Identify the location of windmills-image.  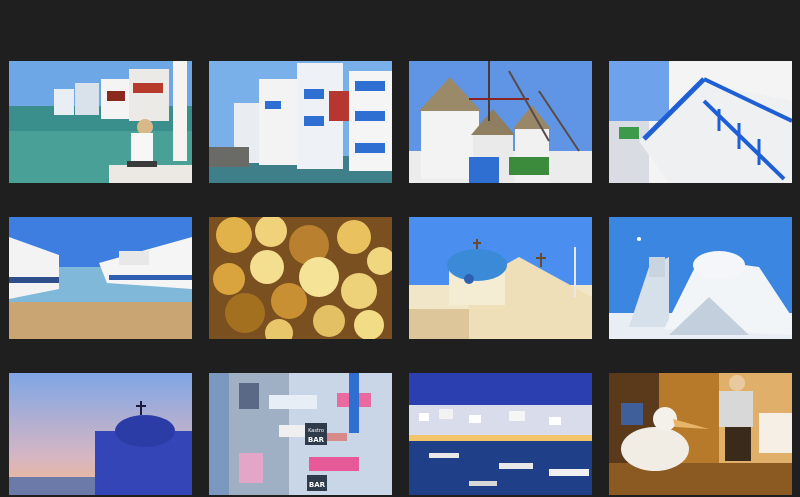
(500, 122).